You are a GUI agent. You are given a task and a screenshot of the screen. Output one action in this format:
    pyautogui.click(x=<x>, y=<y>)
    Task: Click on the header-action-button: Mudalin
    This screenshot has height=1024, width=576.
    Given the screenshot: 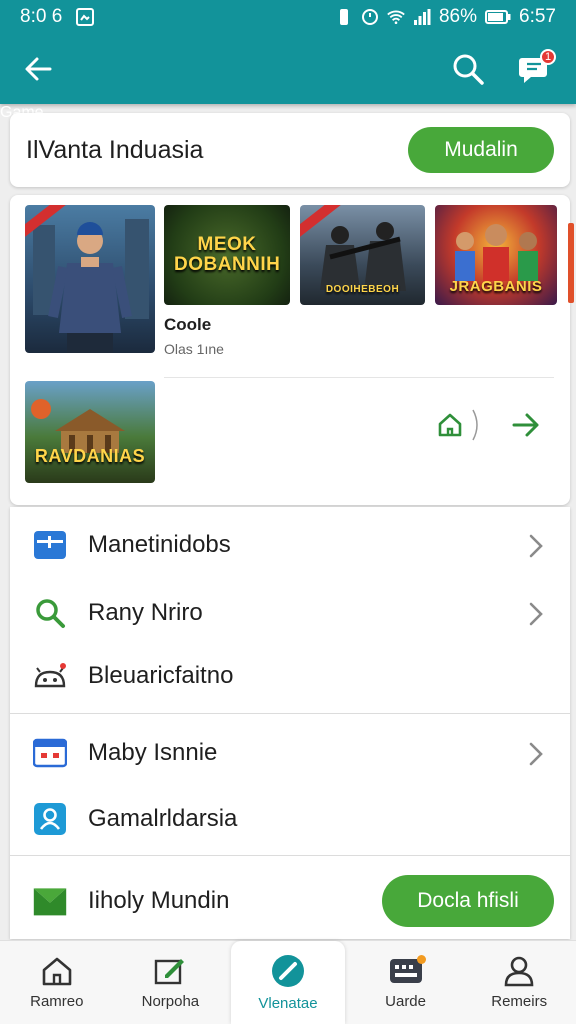 What is the action you would take?
    pyautogui.click(x=481, y=150)
    